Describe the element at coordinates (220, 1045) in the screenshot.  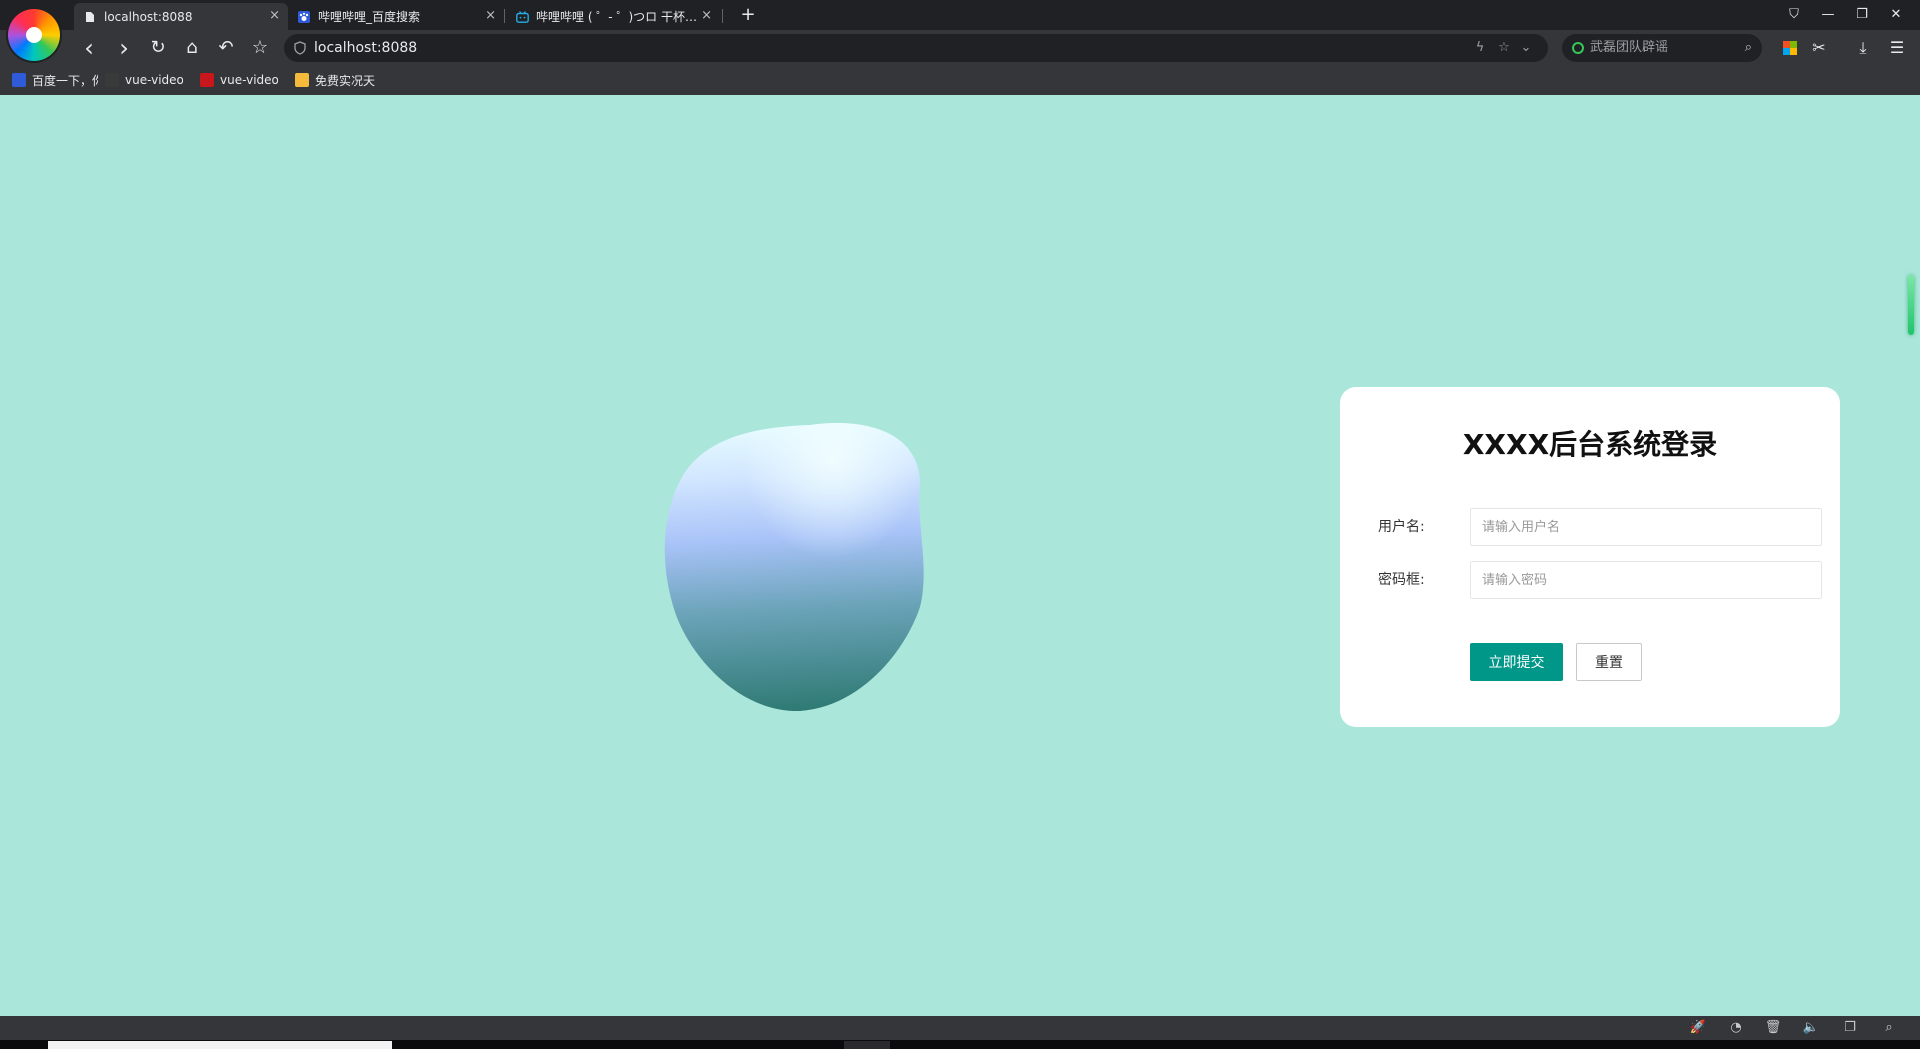
I see `taskbar-search-field` at that location.